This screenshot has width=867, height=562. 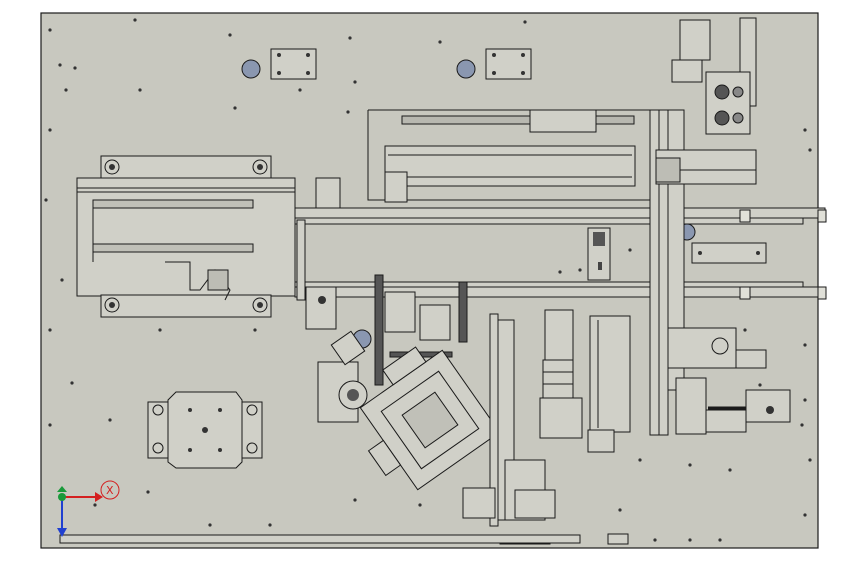 What do you see at coordinates (205, 430) in the screenshot?
I see `turntable-fixture` at bounding box center [205, 430].